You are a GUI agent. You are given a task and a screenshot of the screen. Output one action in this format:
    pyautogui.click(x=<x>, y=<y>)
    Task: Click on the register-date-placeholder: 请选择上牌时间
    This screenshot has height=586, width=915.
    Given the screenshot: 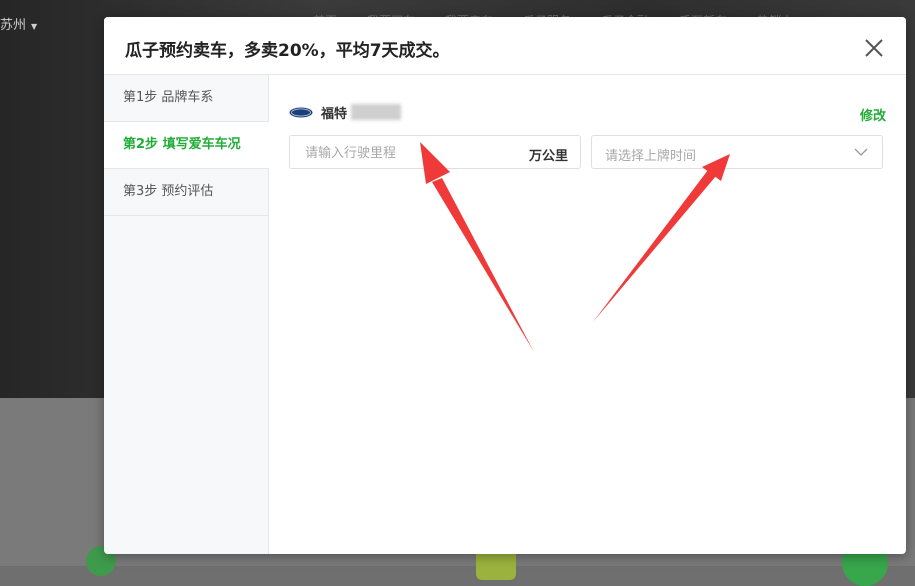 What is the action you would take?
    pyautogui.click(x=651, y=156)
    